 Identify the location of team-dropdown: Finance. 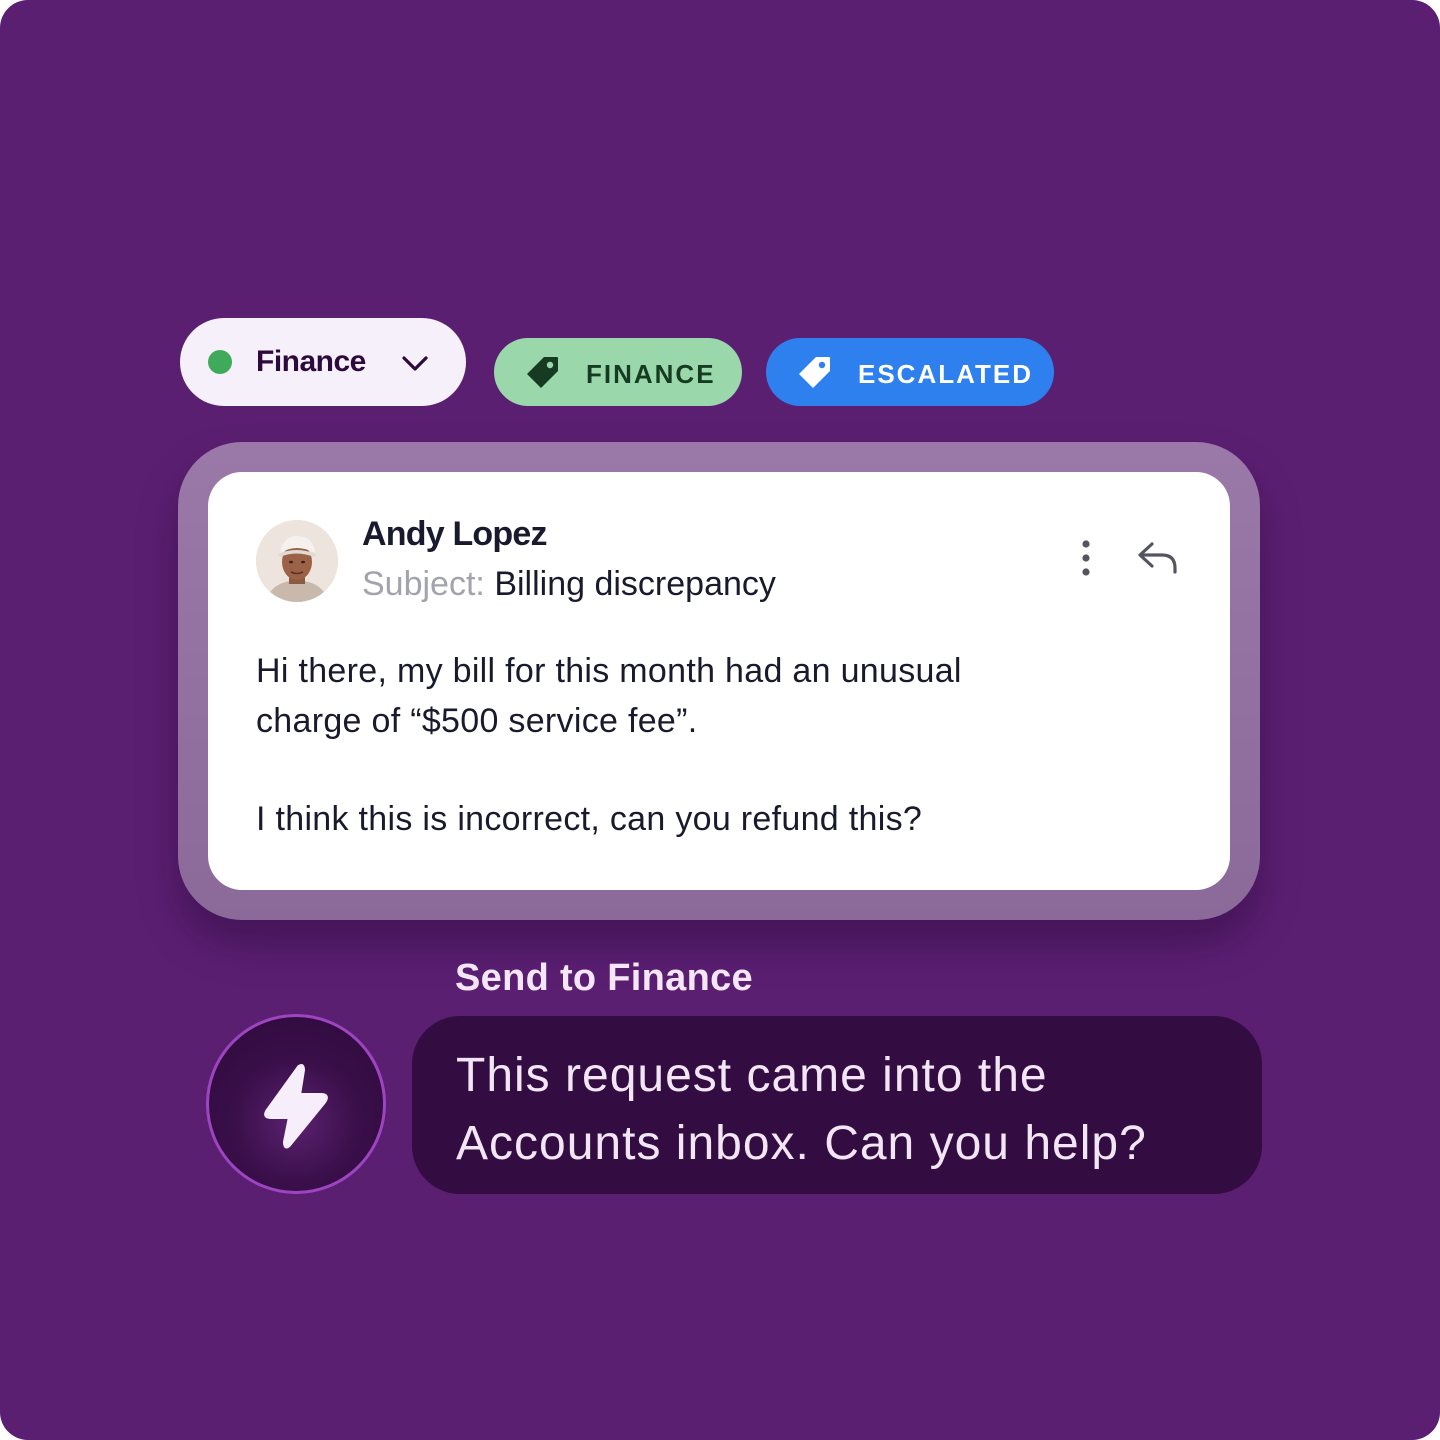
(323, 362).